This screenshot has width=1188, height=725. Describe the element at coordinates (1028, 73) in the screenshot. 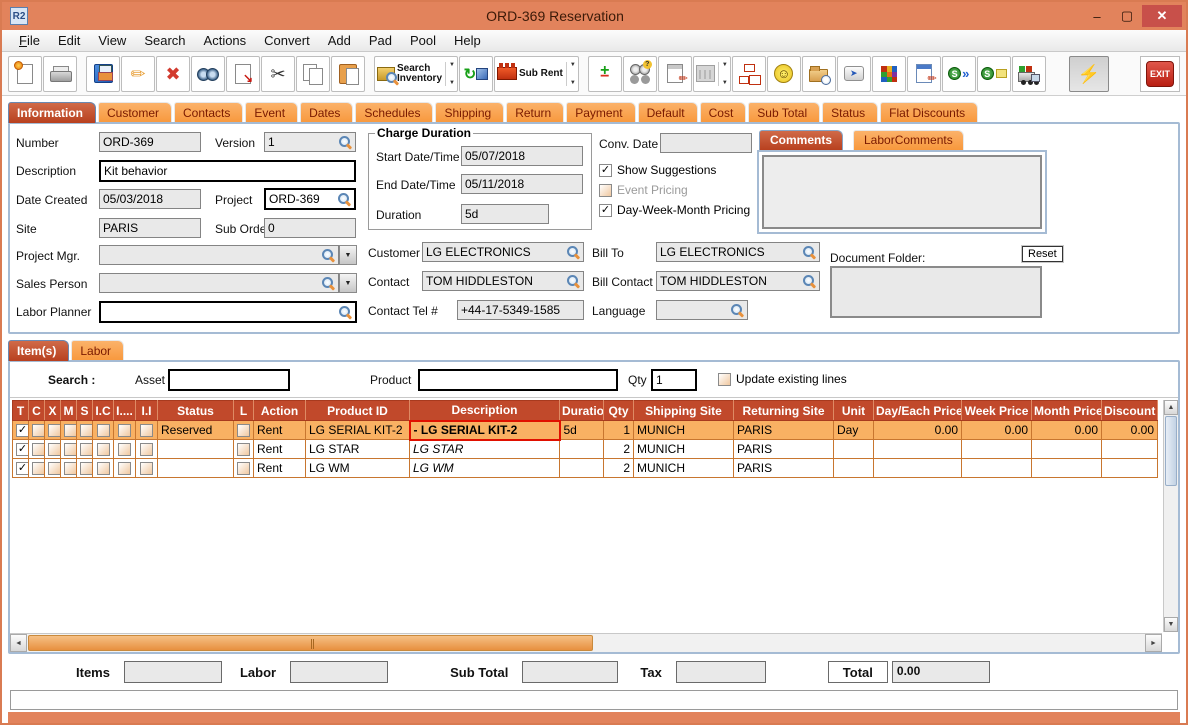

I see `transport-button` at that location.